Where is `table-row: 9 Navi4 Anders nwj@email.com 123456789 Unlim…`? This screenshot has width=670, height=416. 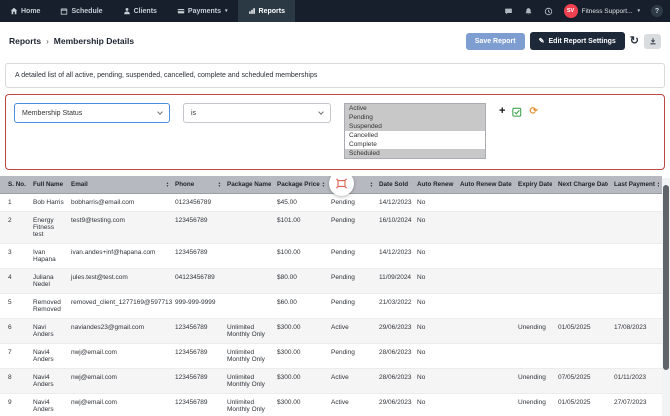 table-row: 9 Navi4 Anders nwj@email.com 123456789 Unlim… is located at coordinates (331, 403).